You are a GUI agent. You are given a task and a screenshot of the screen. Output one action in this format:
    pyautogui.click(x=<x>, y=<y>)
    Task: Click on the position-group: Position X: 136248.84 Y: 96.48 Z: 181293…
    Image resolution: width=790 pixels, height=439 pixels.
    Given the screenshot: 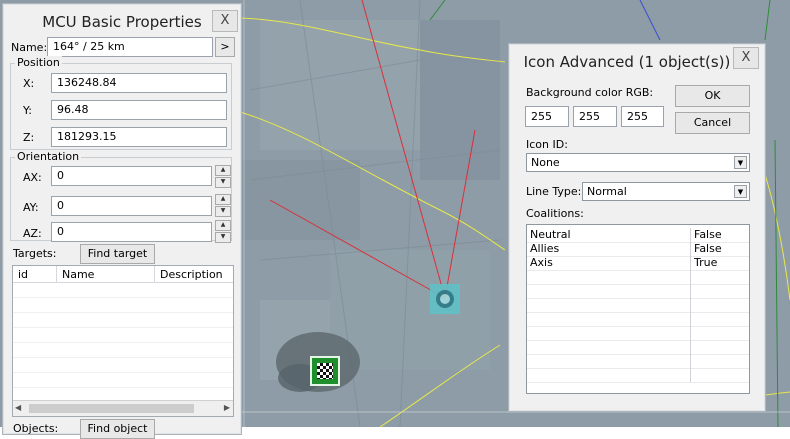 What is the action you would take?
    pyautogui.click(x=121, y=103)
    